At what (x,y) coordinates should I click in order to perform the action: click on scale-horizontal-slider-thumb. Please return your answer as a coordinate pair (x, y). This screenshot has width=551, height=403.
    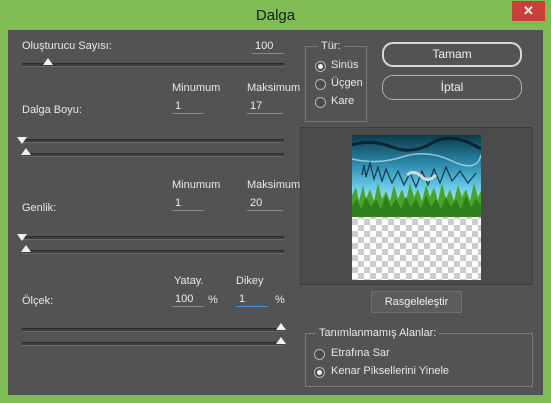
    Looking at the image, I should click on (281, 326).